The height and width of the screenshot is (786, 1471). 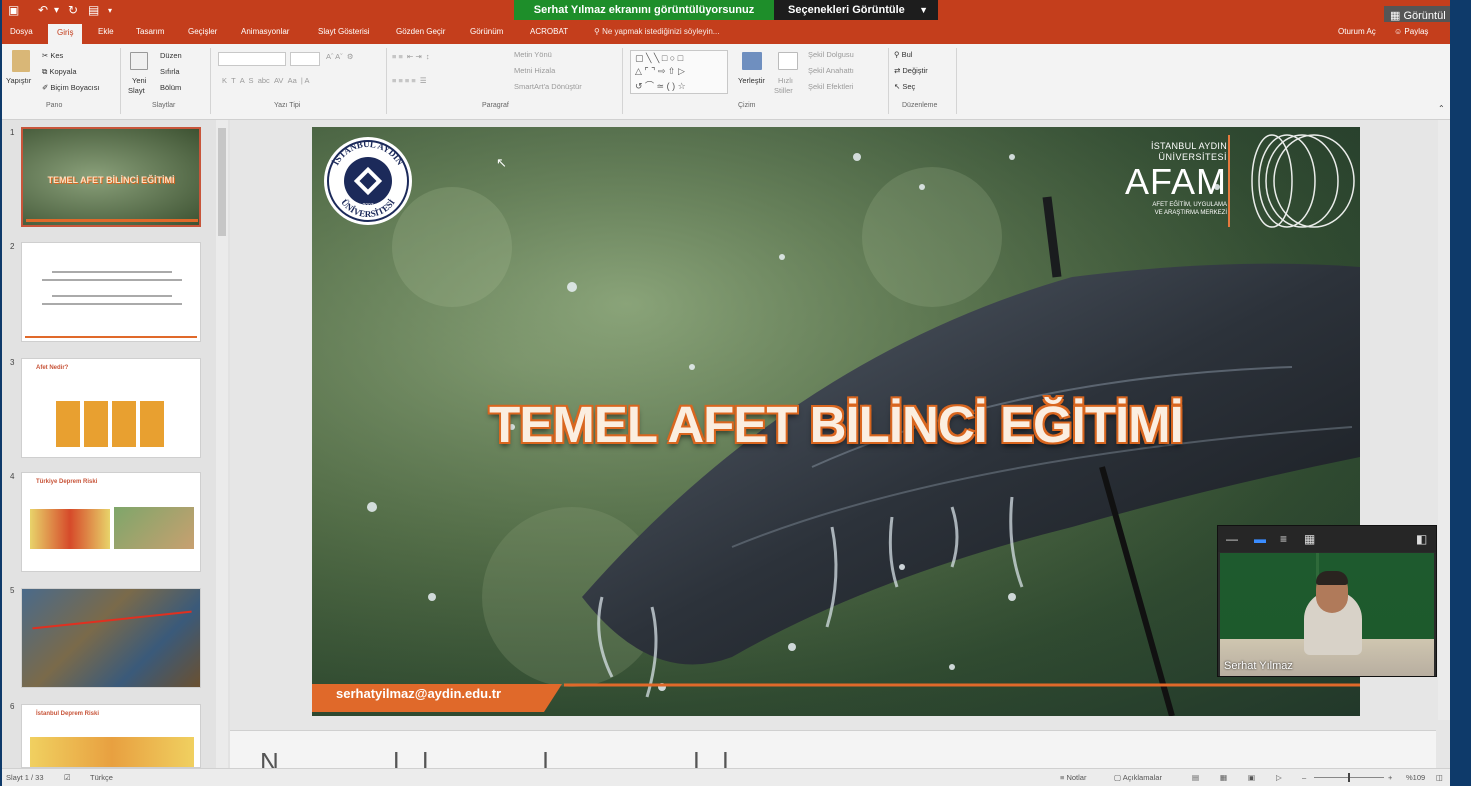 What do you see at coordinates (549, 31) in the screenshot?
I see `tab-acrobat: ACROBAT` at bounding box center [549, 31].